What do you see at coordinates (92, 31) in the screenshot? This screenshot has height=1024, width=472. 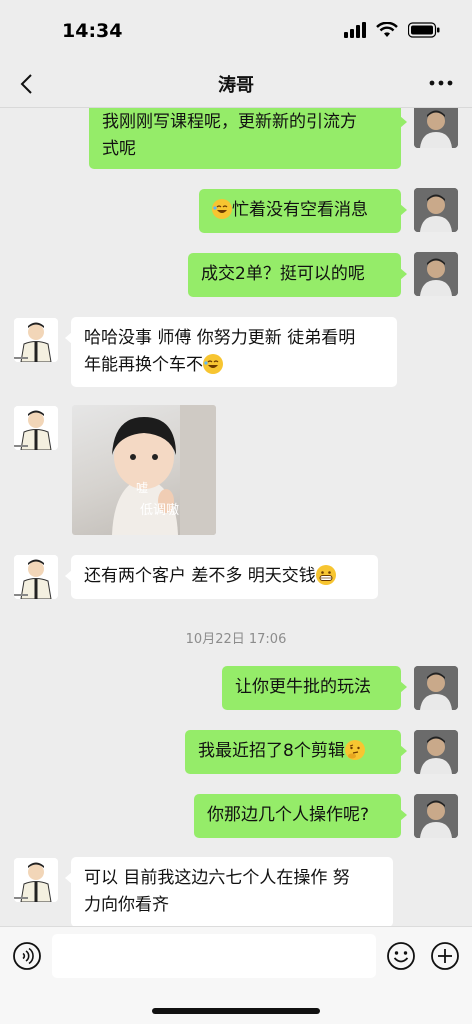 I see `status-time: 14:34` at bounding box center [92, 31].